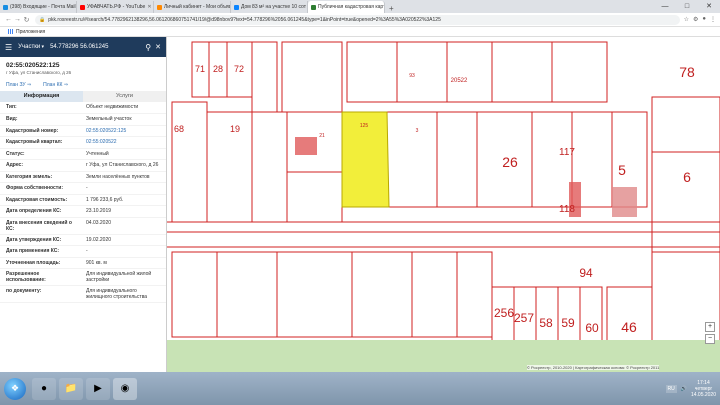 The height and width of the screenshot is (405, 720). Describe the element at coordinates (39, 72) in the screenshot. I see `parcel-address: г Уфа, ул Станиславского, д 26` at that location.